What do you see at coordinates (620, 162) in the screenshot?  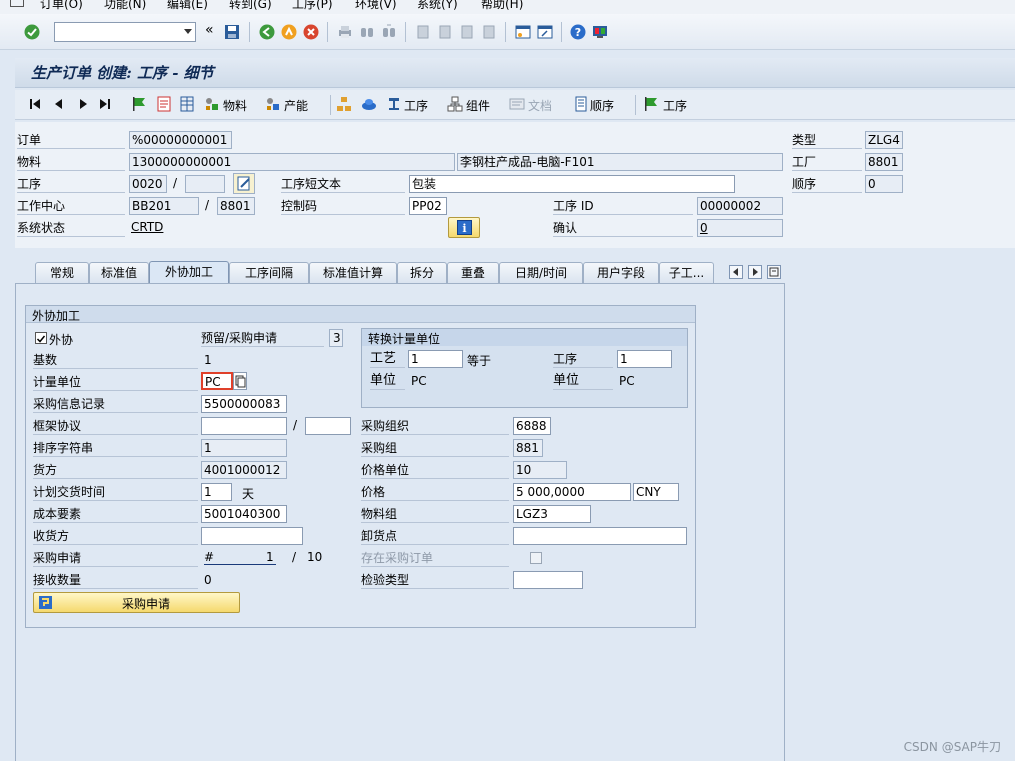 I see `material-description-field: 李钢柱产成品-电脑-F101` at bounding box center [620, 162].